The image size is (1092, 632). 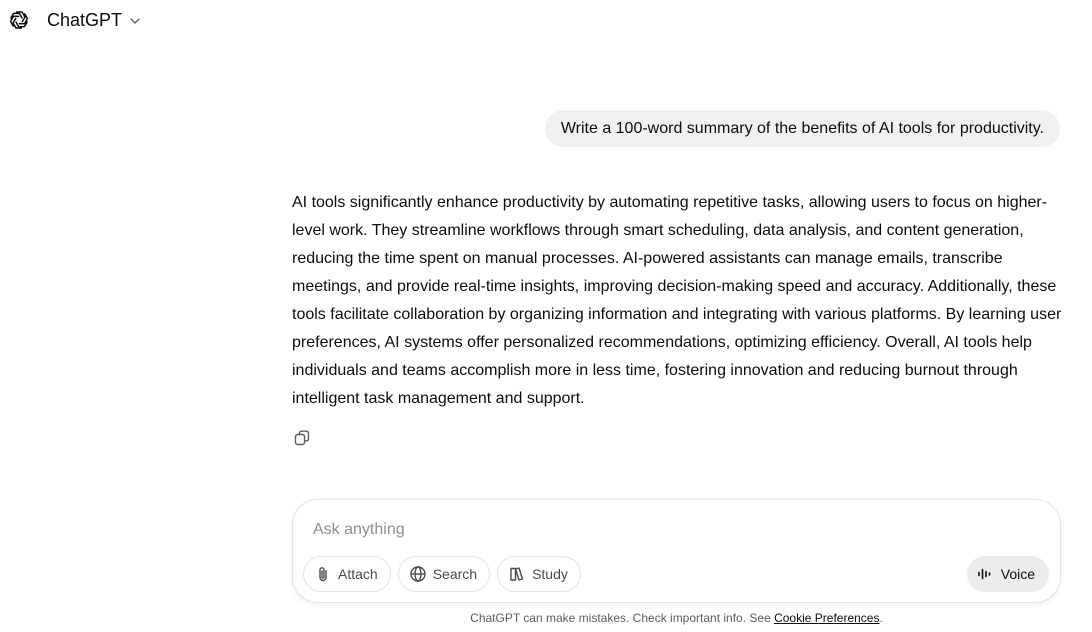 I want to click on search-label: Search, so click(x=455, y=574).